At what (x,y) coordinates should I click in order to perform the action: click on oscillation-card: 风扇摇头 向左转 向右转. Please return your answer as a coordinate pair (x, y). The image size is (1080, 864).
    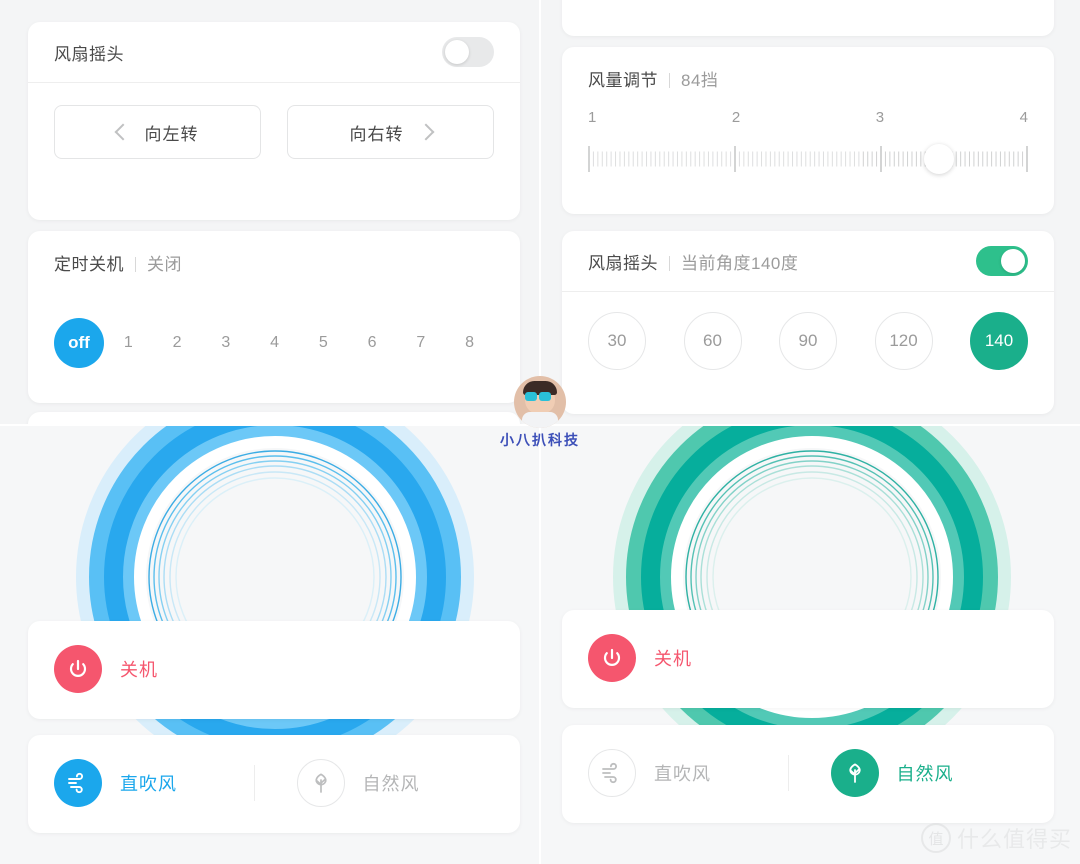
    Looking at the image, I should click on (274, 121).